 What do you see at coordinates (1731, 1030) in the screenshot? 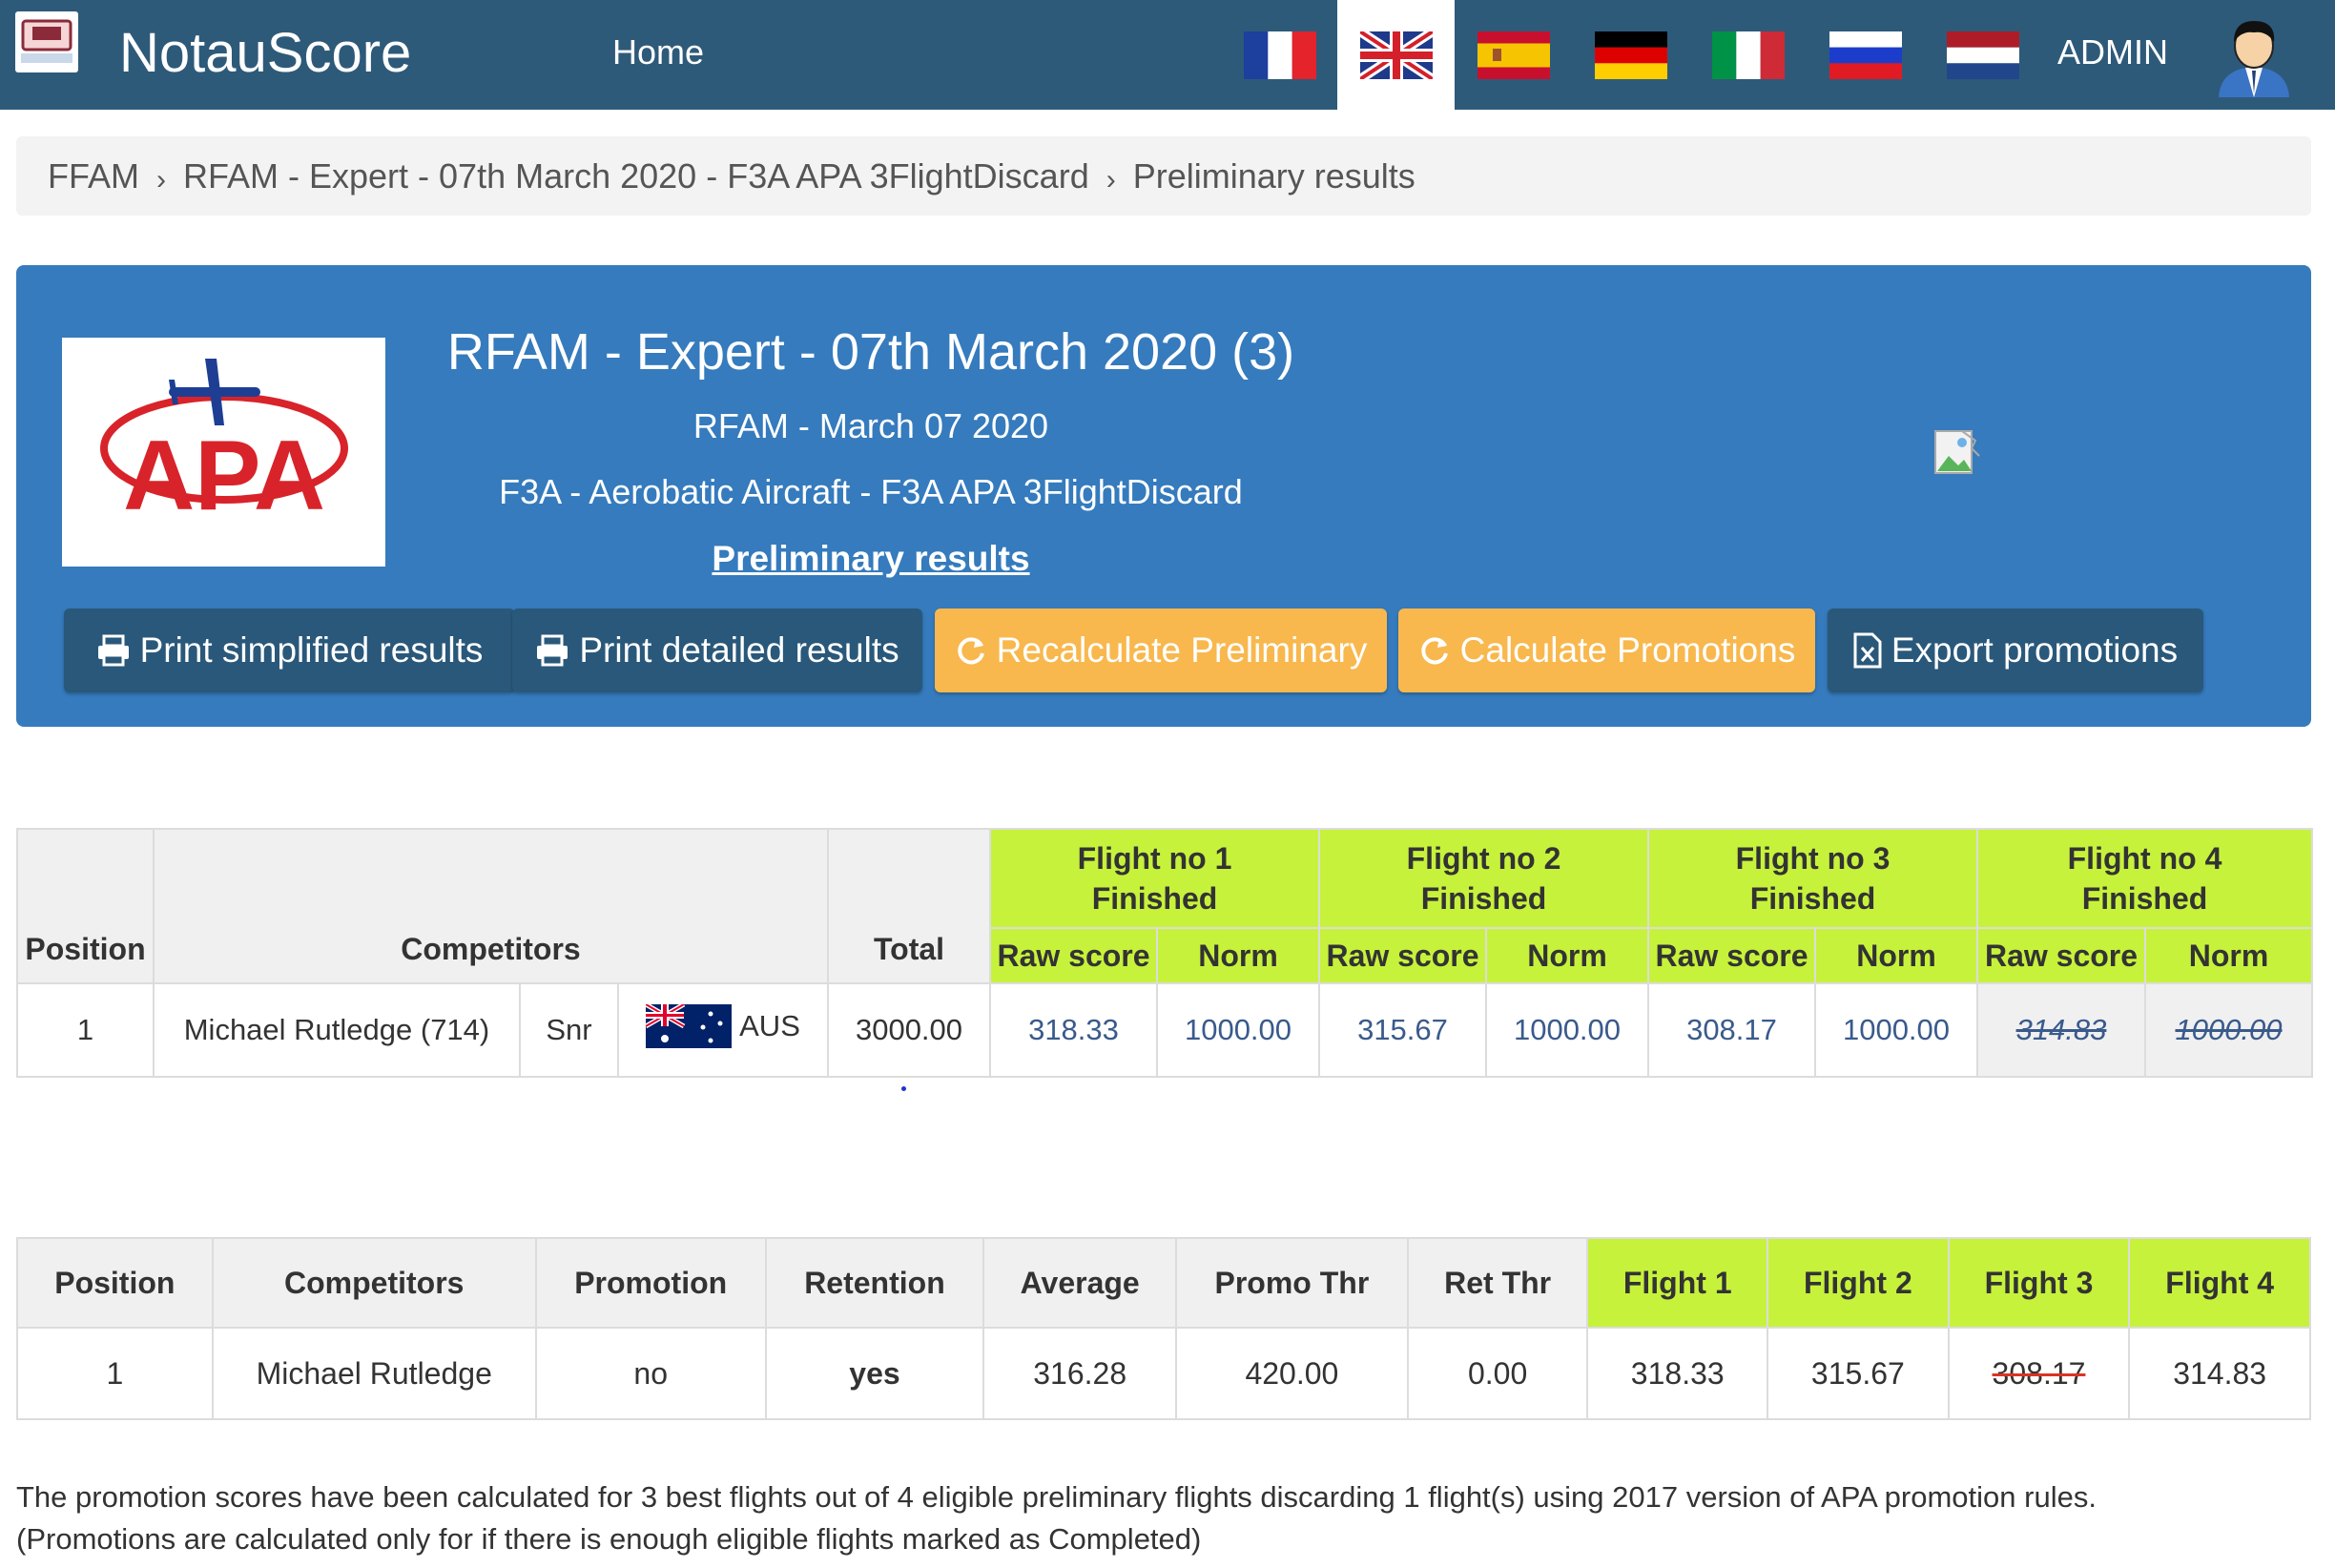
I see `flight-3-raw: 308.17` at bounding box center [1731, 1030].